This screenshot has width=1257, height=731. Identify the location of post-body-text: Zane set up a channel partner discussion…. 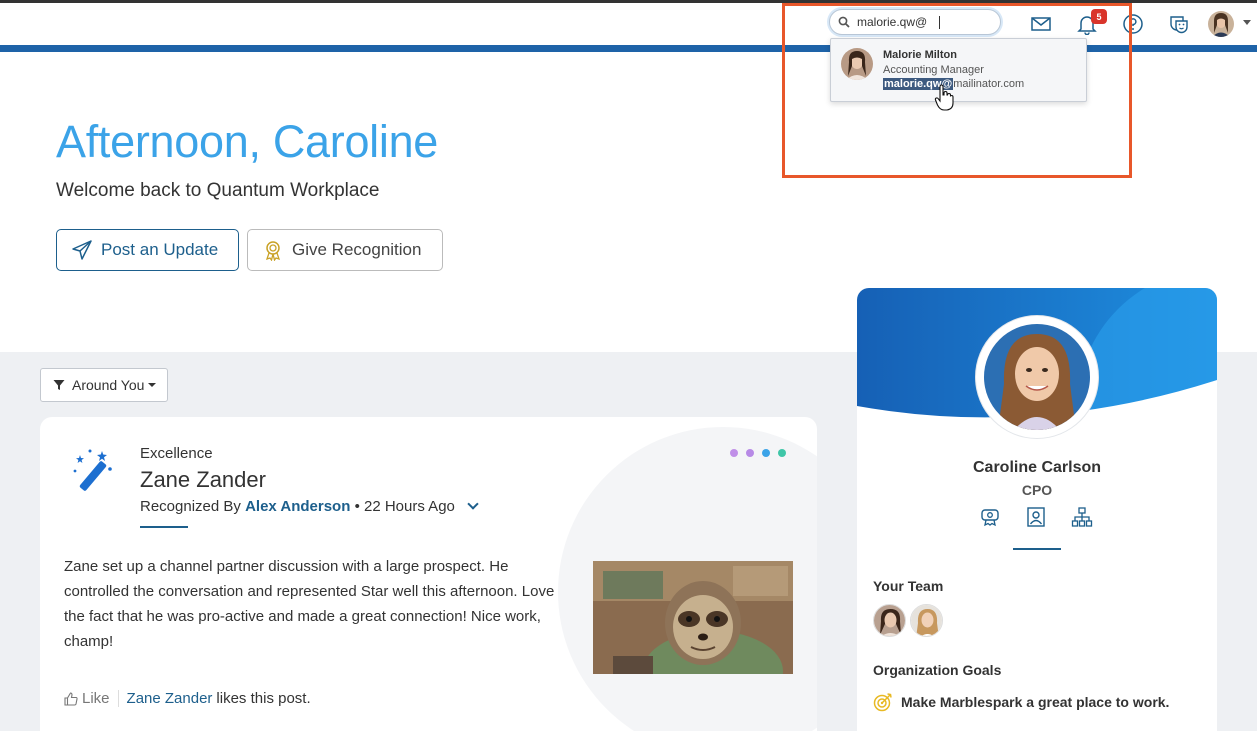
(309, 604).